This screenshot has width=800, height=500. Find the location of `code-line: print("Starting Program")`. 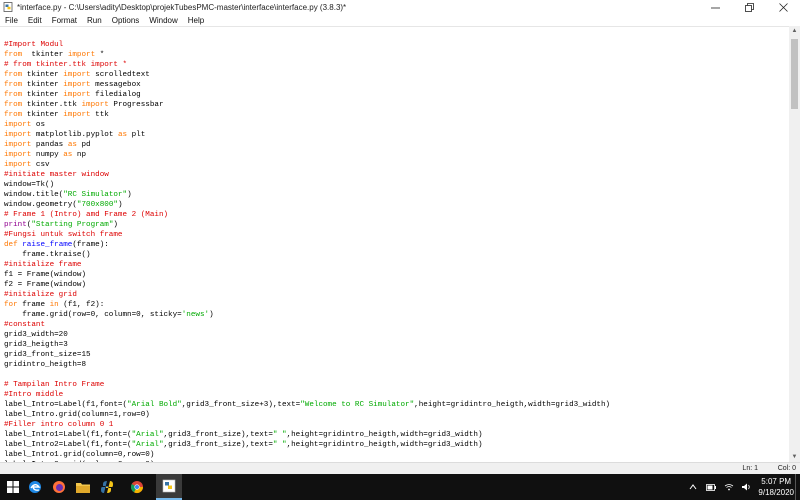

code-line: print("Starting Program") is located at coordinates (307, 225).